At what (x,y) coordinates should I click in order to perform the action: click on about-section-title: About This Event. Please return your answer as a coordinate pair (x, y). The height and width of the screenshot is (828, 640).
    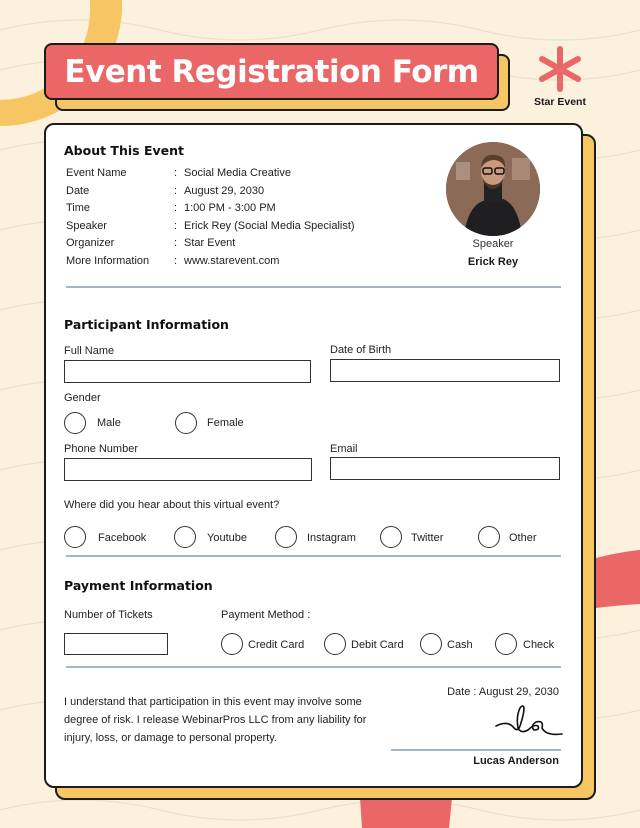
    Looking at the image, I should click on (124, 150).